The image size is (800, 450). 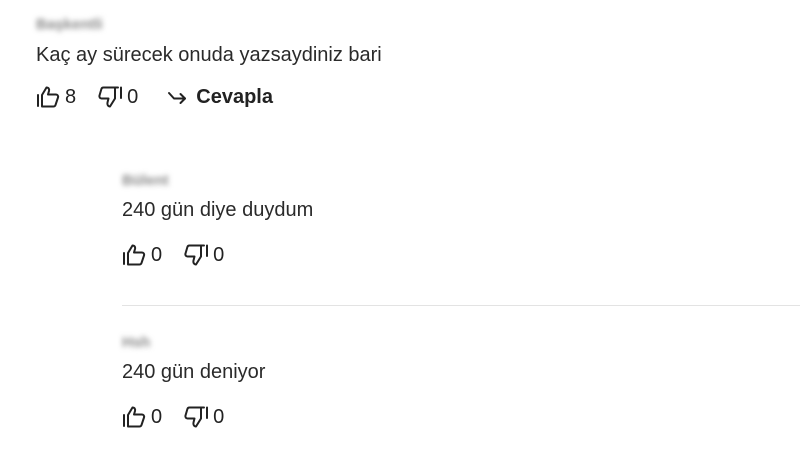 I want to click on reply-divider, so click(x=461, y=305).